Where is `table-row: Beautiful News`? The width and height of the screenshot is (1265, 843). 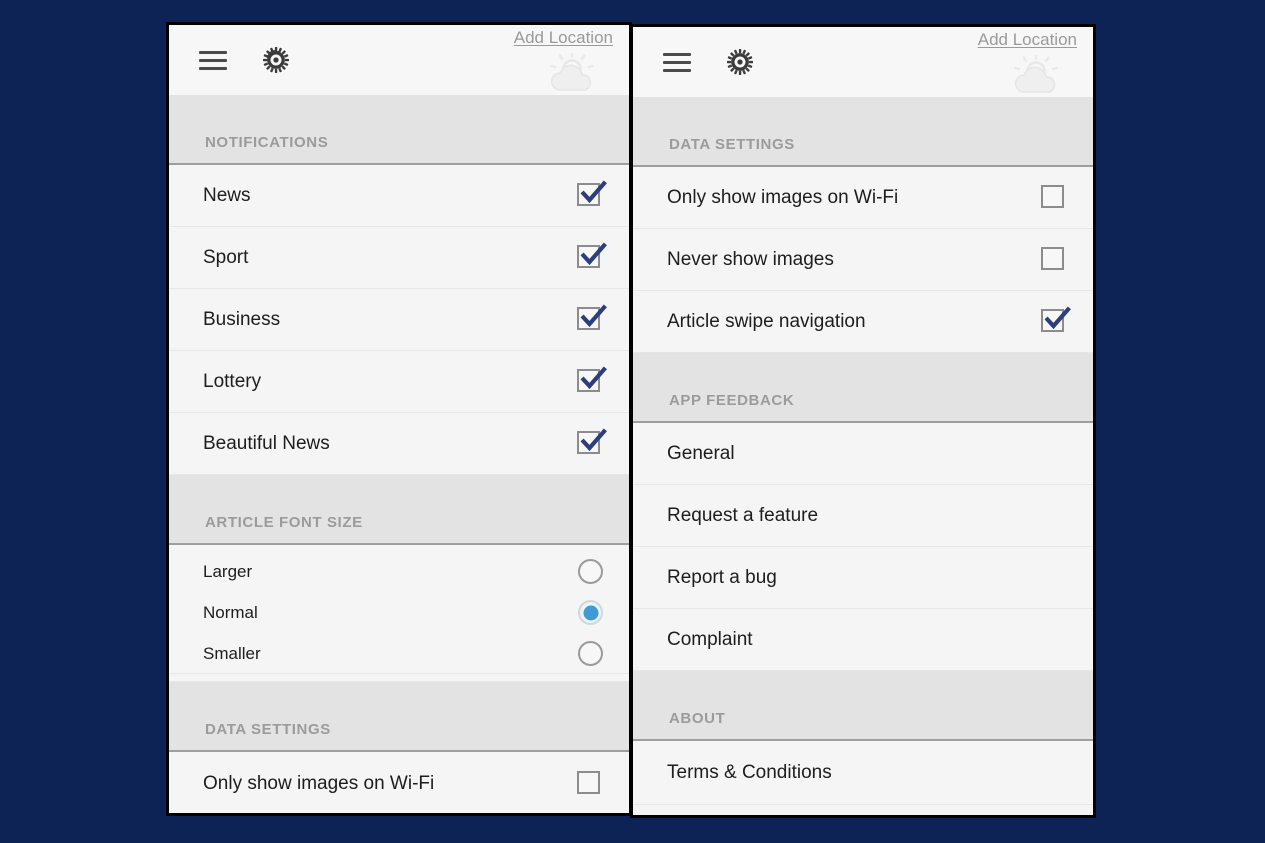
table-row: Beautiful News is located at coordinates (399, 444).